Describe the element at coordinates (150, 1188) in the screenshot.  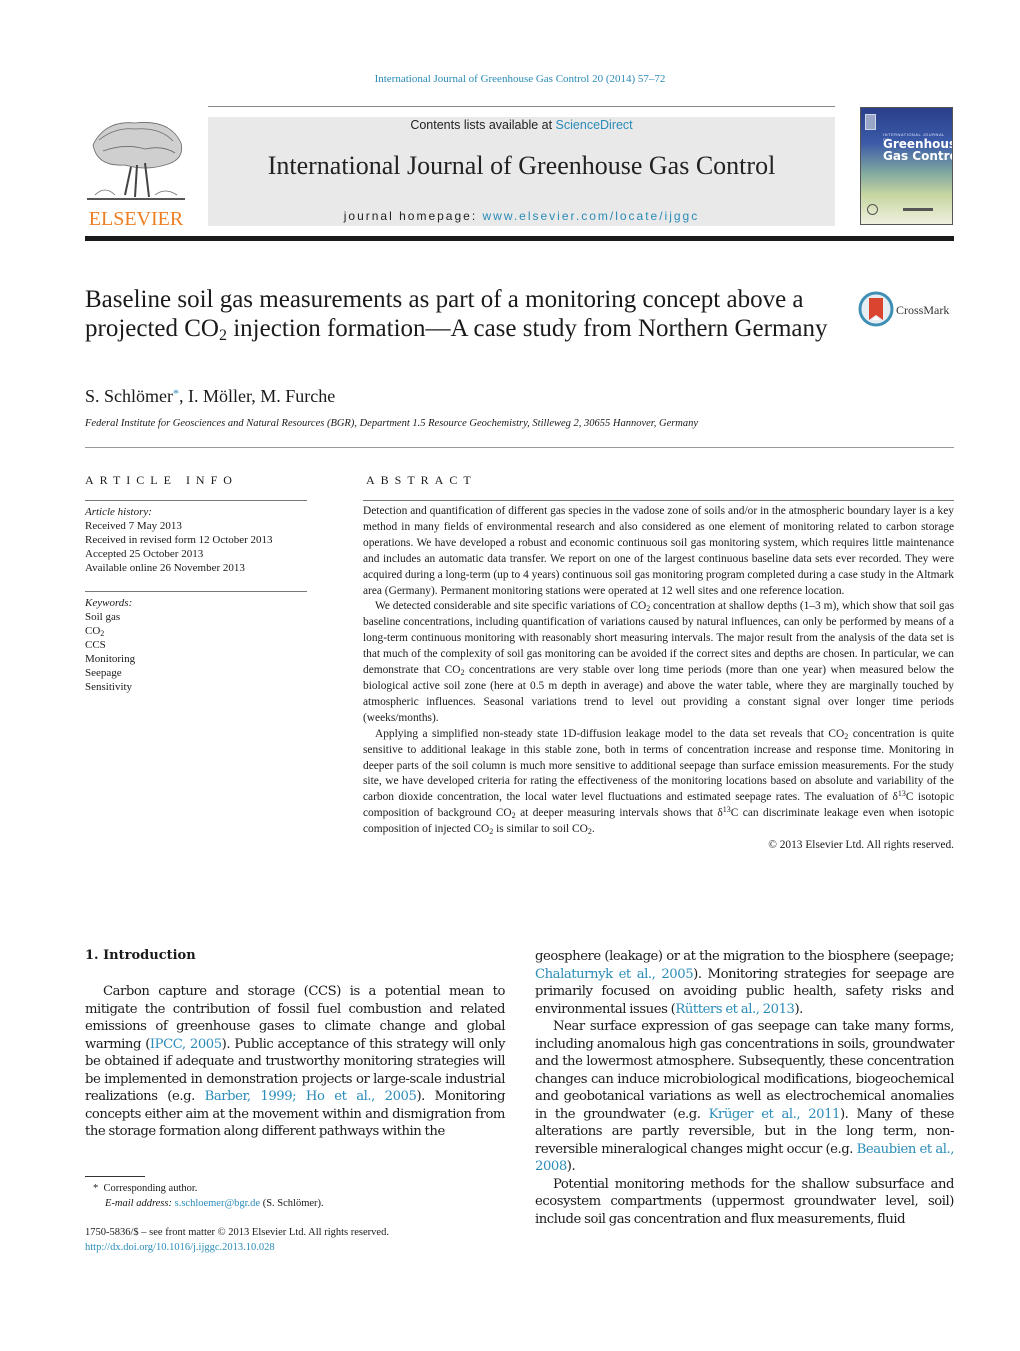
I see `footnote-text: Corresponding author.` at that location.